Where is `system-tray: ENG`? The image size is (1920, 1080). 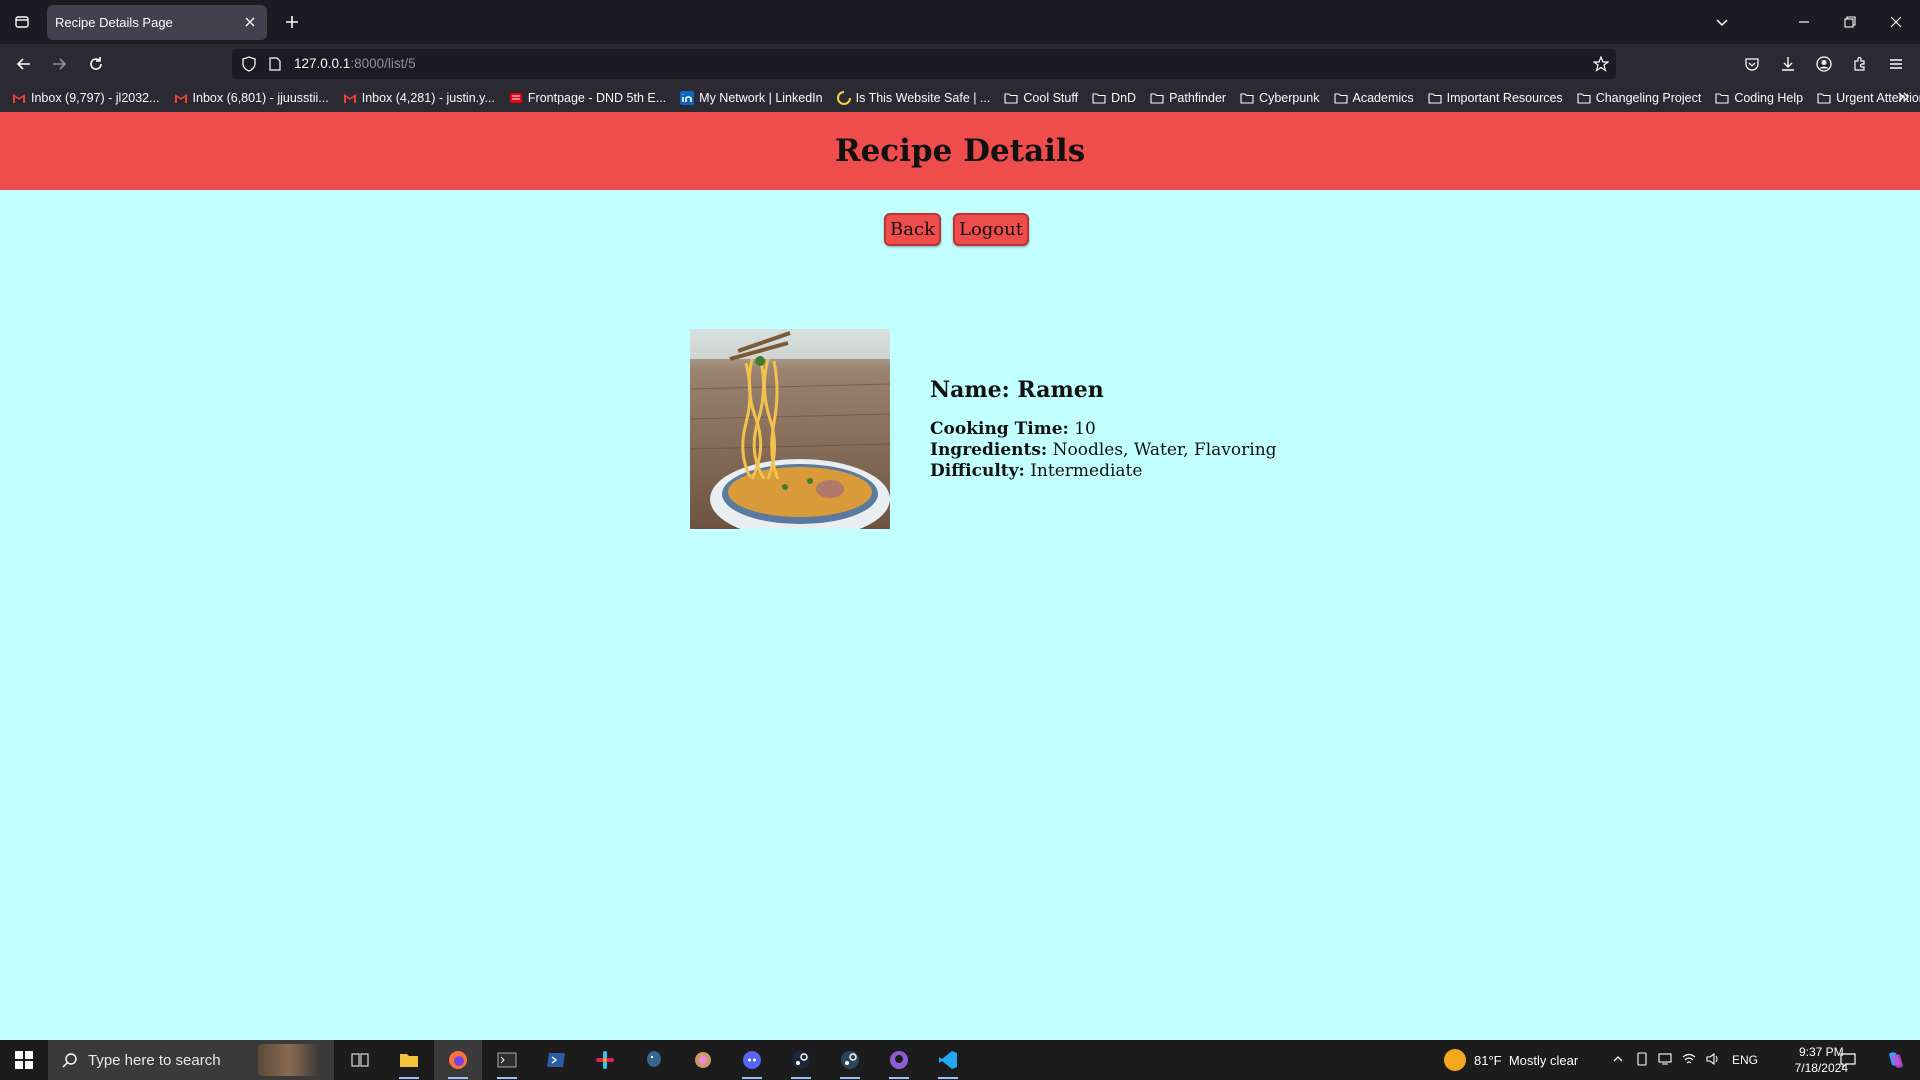 system-tray: ENG is located at coordinates (1685, 1060).